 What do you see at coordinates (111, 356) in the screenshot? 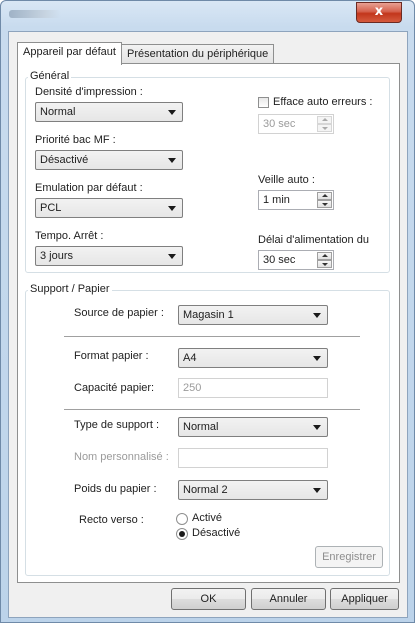
I see `paper-size-label: Format papier :` at bounding box center [111, 356].